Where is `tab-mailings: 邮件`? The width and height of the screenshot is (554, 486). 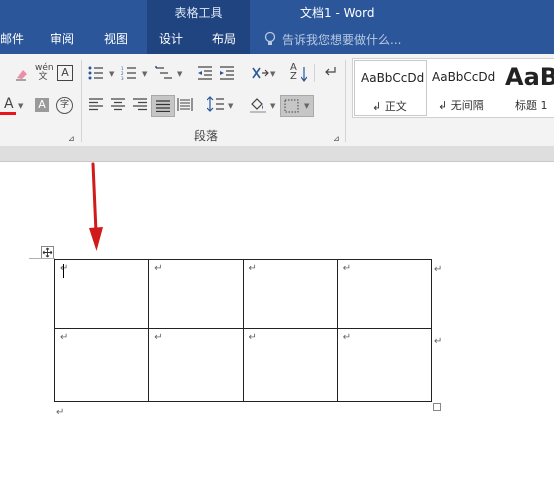
tab-mailings: 邮件 is located at coordinates (12, 38).